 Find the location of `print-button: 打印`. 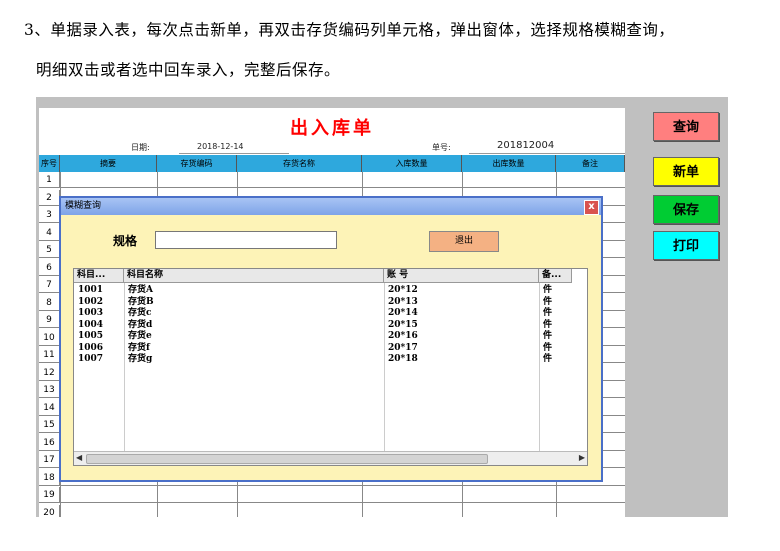

print-button: 打印 is located at coordinates (686, 245).